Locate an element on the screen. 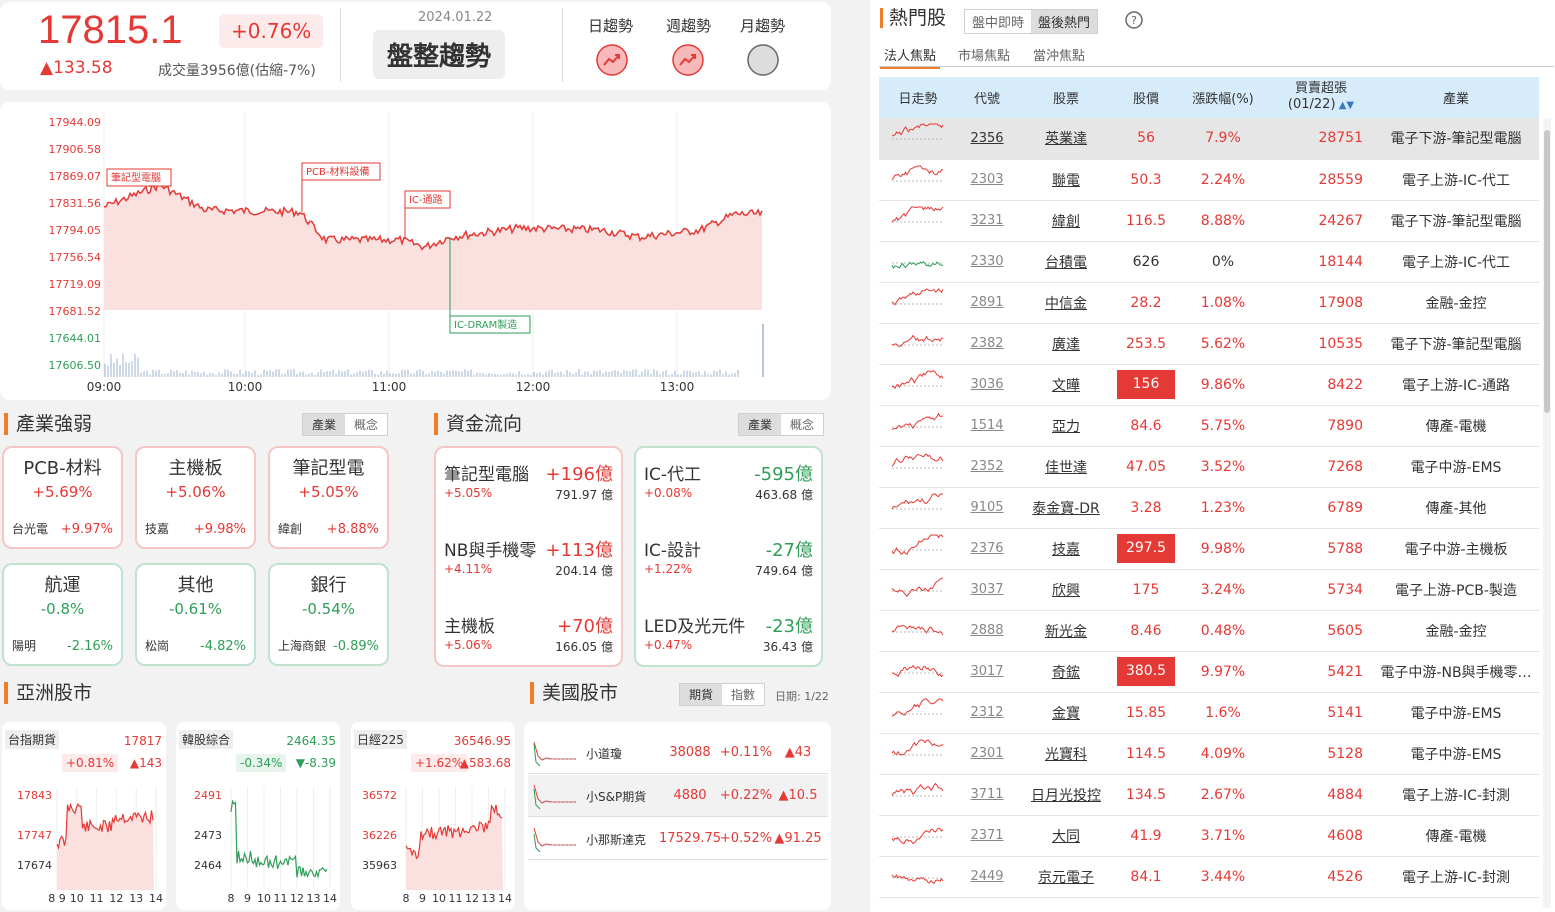 Image resolution: width=1555 pixels, height=912 pixels. sector-card: PCB-材料 +5.69% 台光電 +9.97% is located at coordinates (62, 497).